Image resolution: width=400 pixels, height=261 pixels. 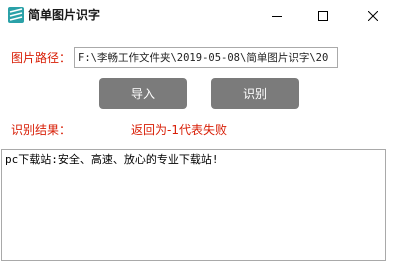 I want to click on result-hint: 返回为-1代表失败, so click(x=179, y=130).